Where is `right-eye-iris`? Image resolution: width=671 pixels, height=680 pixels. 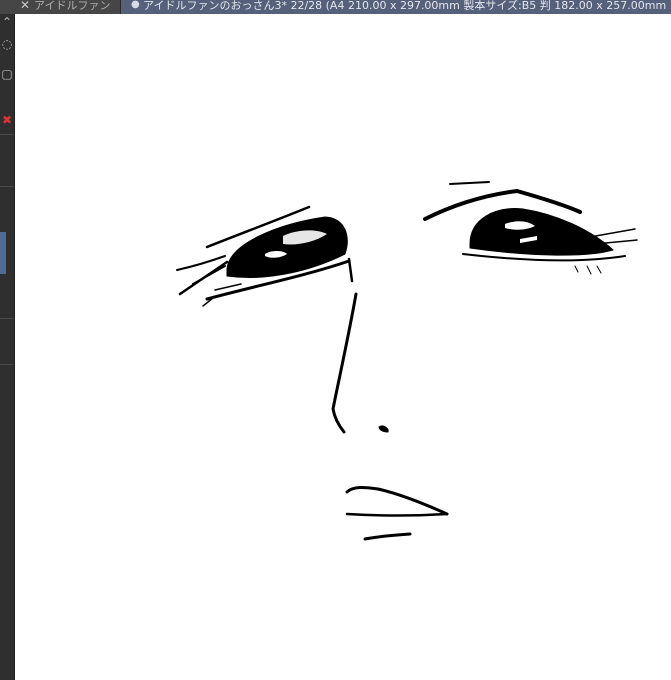
right-eye-iris is located at coordinates (541, 232).